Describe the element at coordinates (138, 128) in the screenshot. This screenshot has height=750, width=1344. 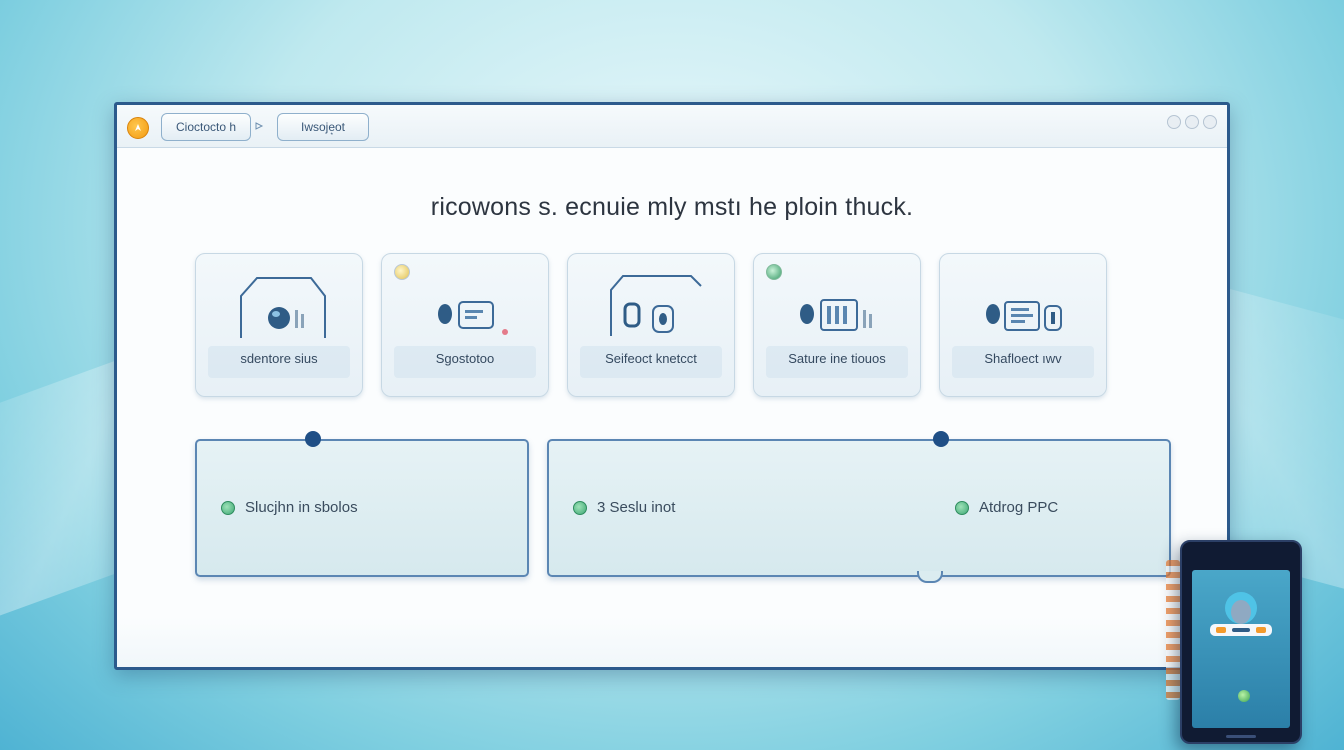
I see `app-logo-icon` at that location.